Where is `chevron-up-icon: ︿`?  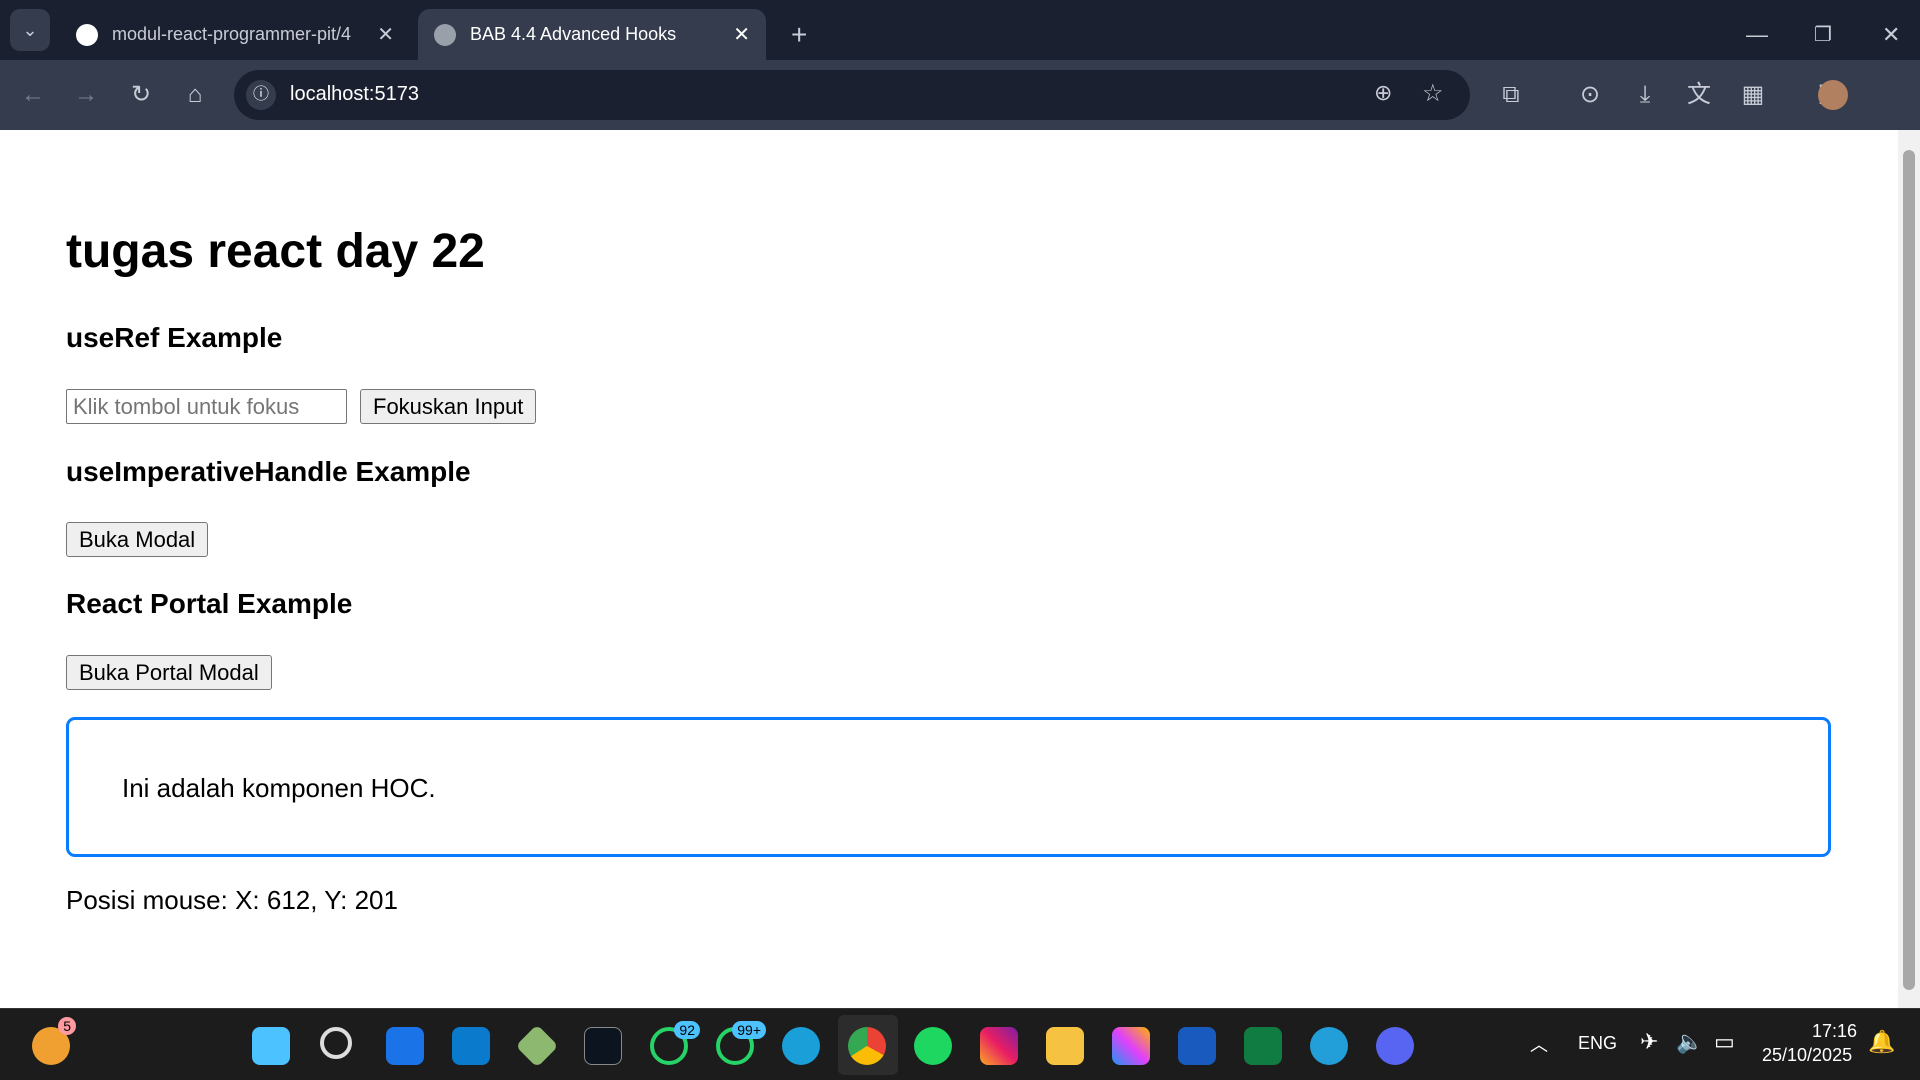 chevron-up-icon: ︿ is located at coordinates (1539, 1044).